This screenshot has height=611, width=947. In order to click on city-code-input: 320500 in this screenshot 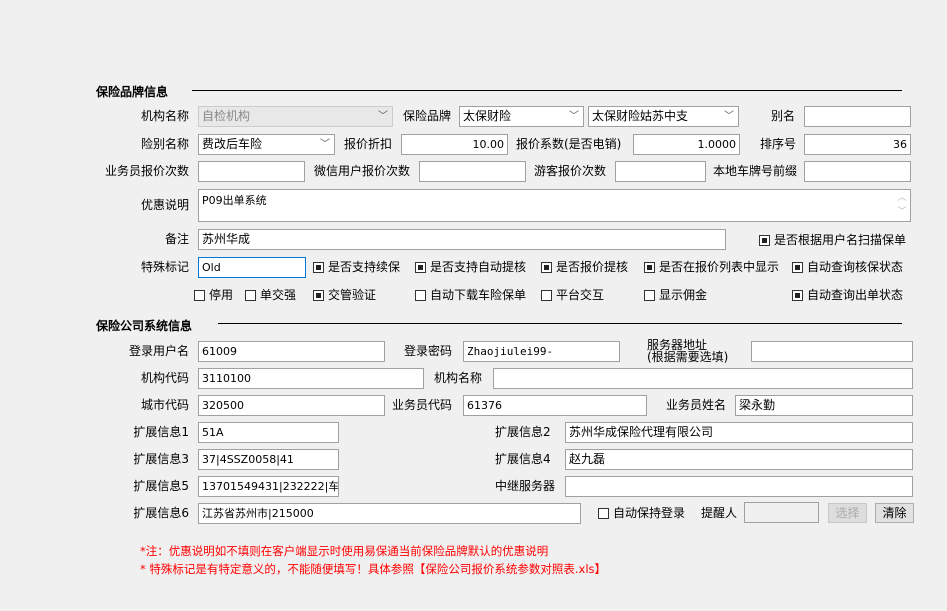, I will do `click(291, 405)`.